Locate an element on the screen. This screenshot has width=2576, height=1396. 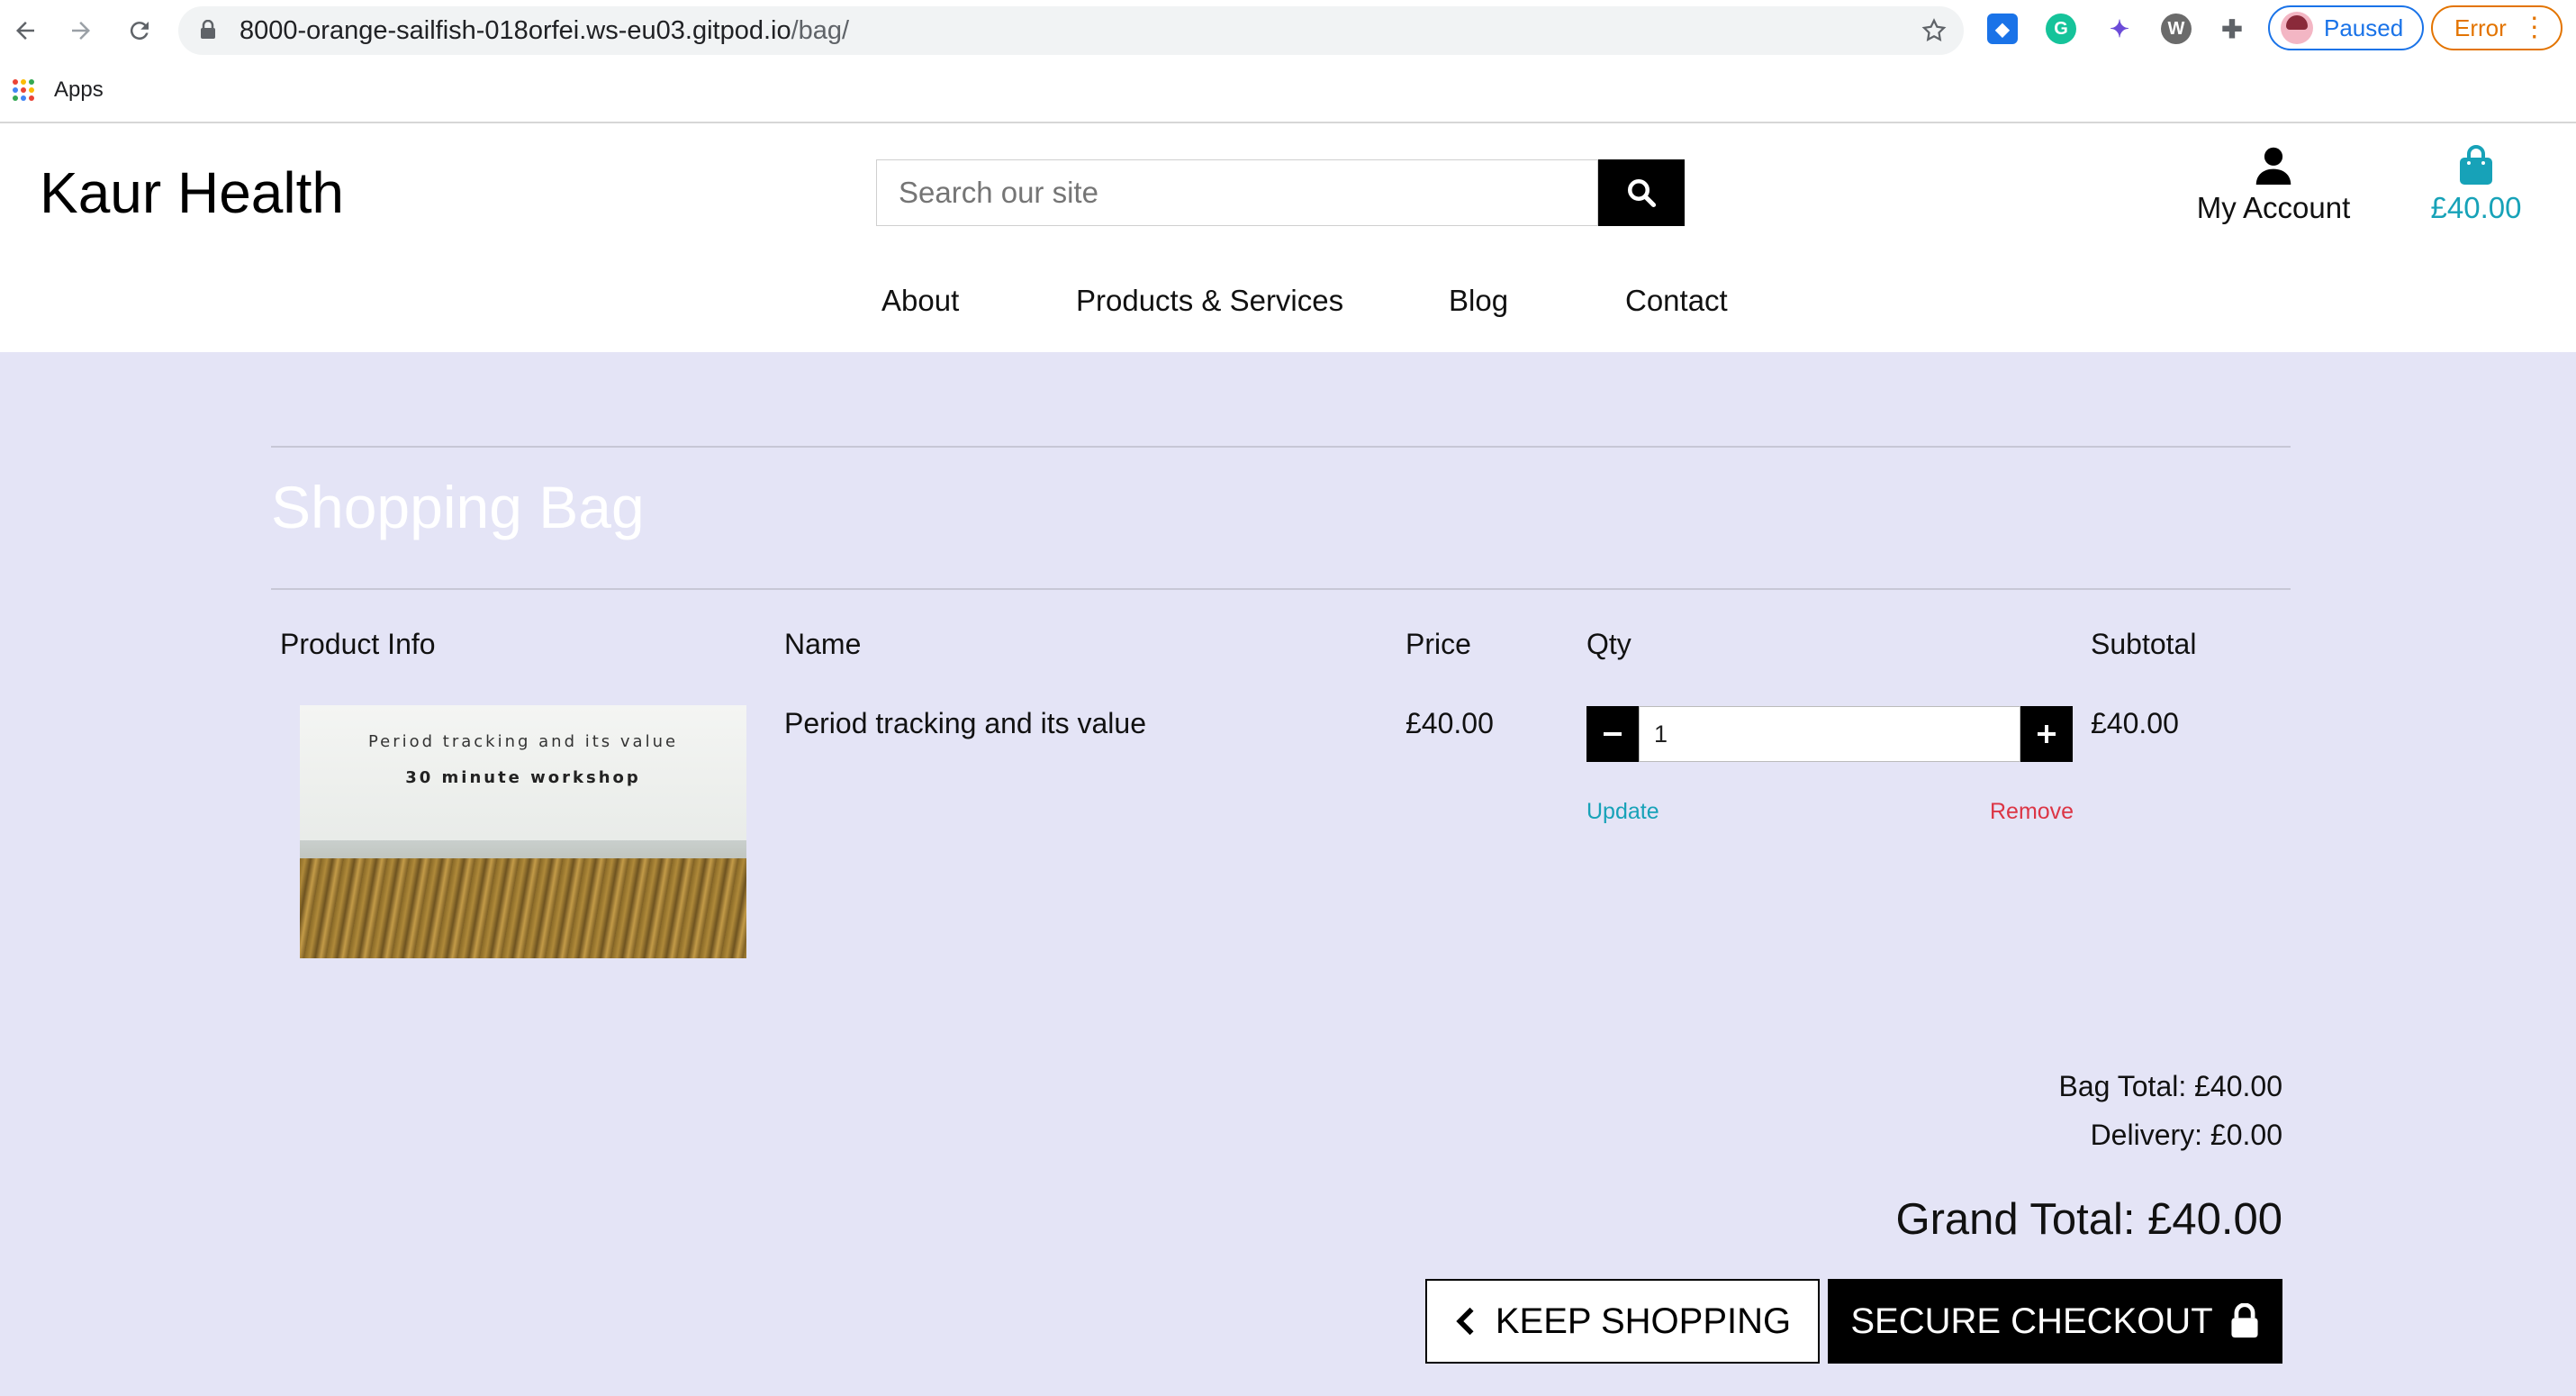
shopping-bag-icon is located at coordinates (2476, 165).